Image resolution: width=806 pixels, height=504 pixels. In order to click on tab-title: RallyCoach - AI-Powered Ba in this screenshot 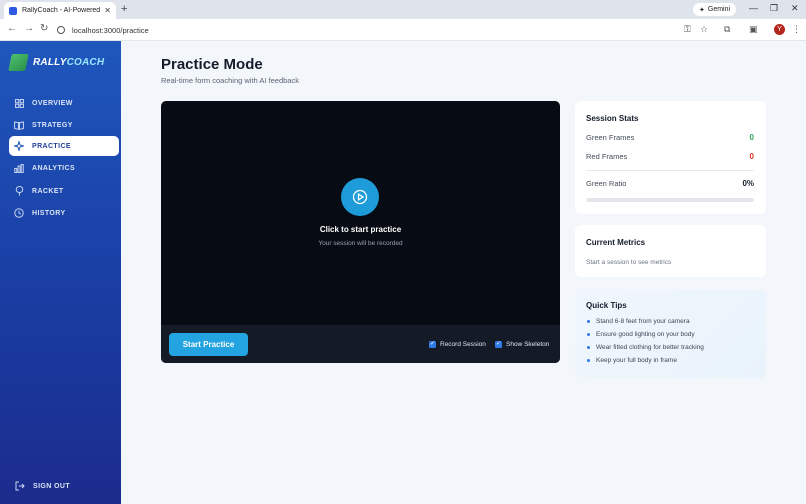, I will do `click(61, 10)`.